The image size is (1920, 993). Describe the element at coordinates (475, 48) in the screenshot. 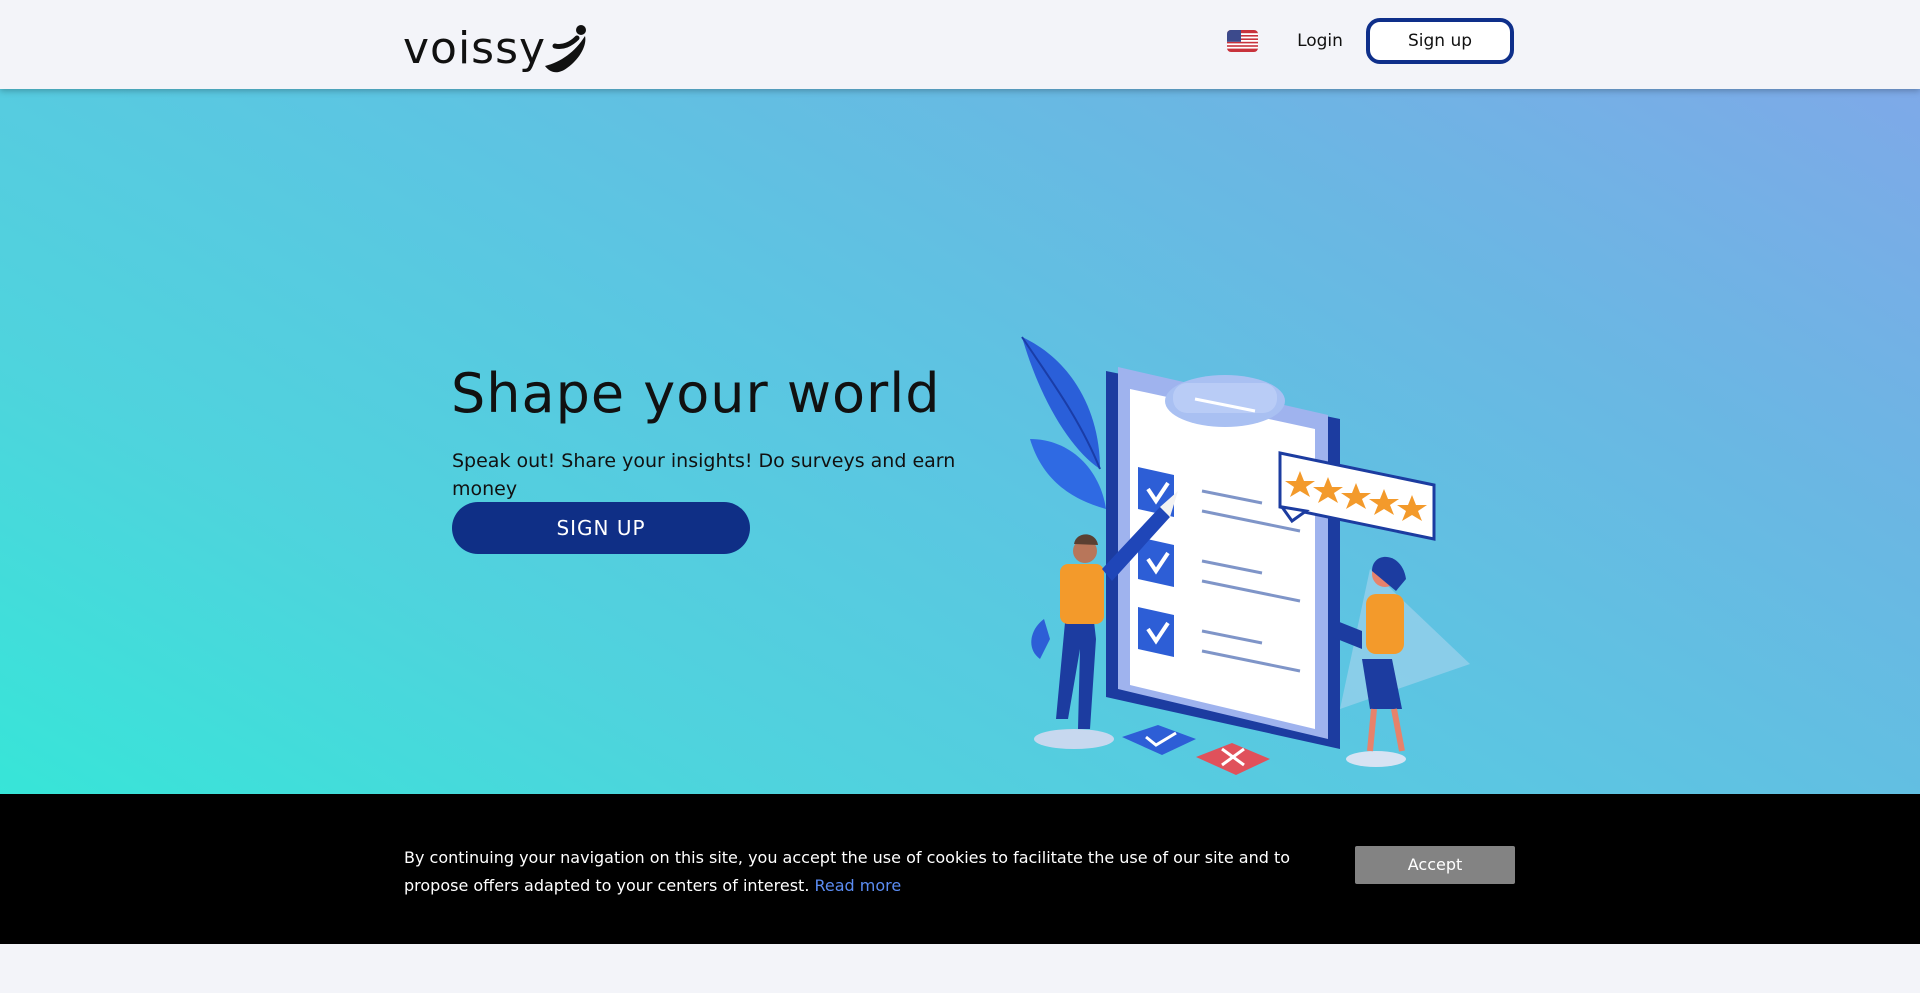

I see `logo-wordmark: voissy` at that location.